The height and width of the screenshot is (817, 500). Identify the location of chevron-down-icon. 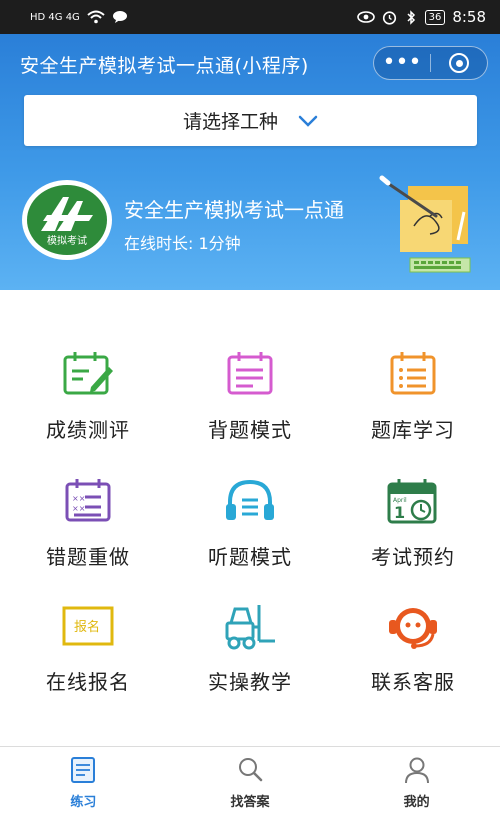
(308, 121).